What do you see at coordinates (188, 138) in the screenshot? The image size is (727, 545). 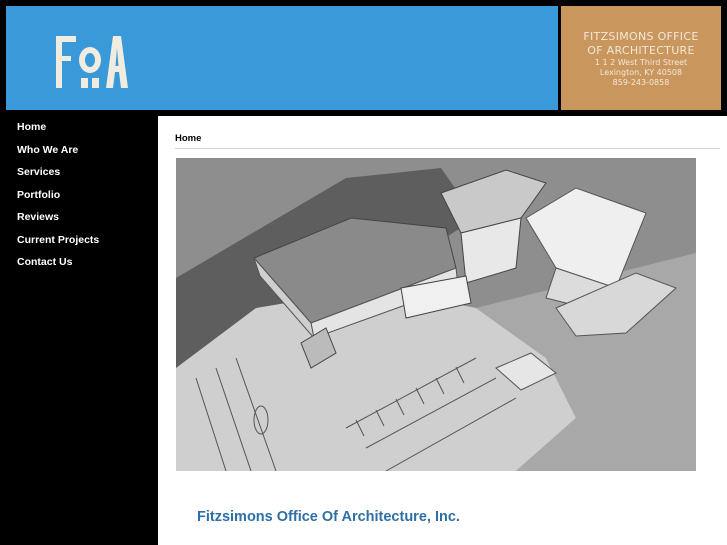 I see `breadcrumb-current: Home` at bounding box center [188, 138].